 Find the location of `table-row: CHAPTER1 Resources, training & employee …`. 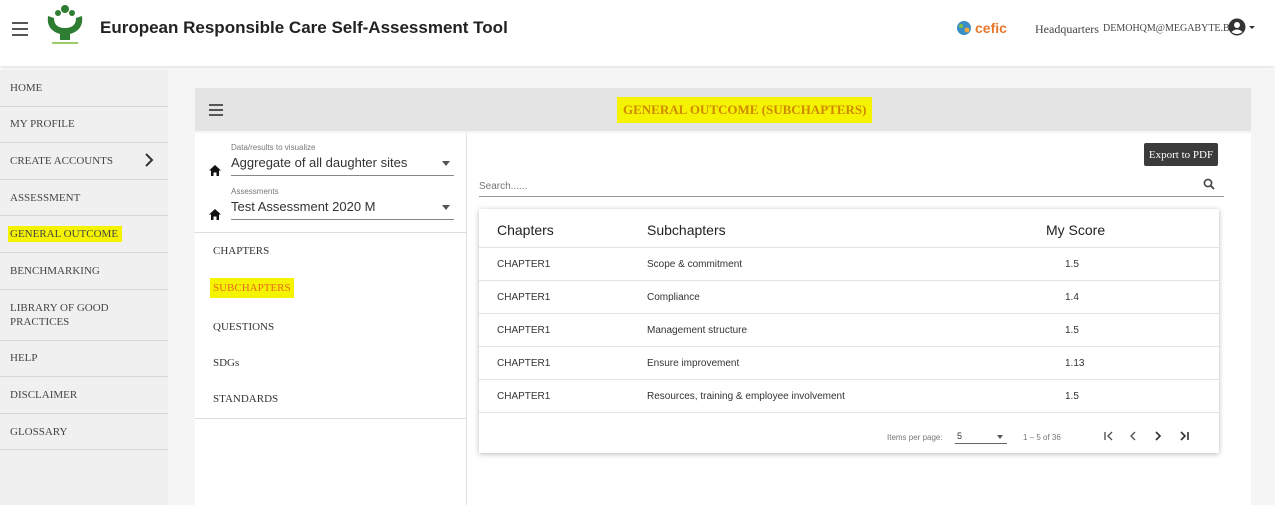

table-row: CHAPTER1 Resources, training & employee … is located at coordinates (849, 396).